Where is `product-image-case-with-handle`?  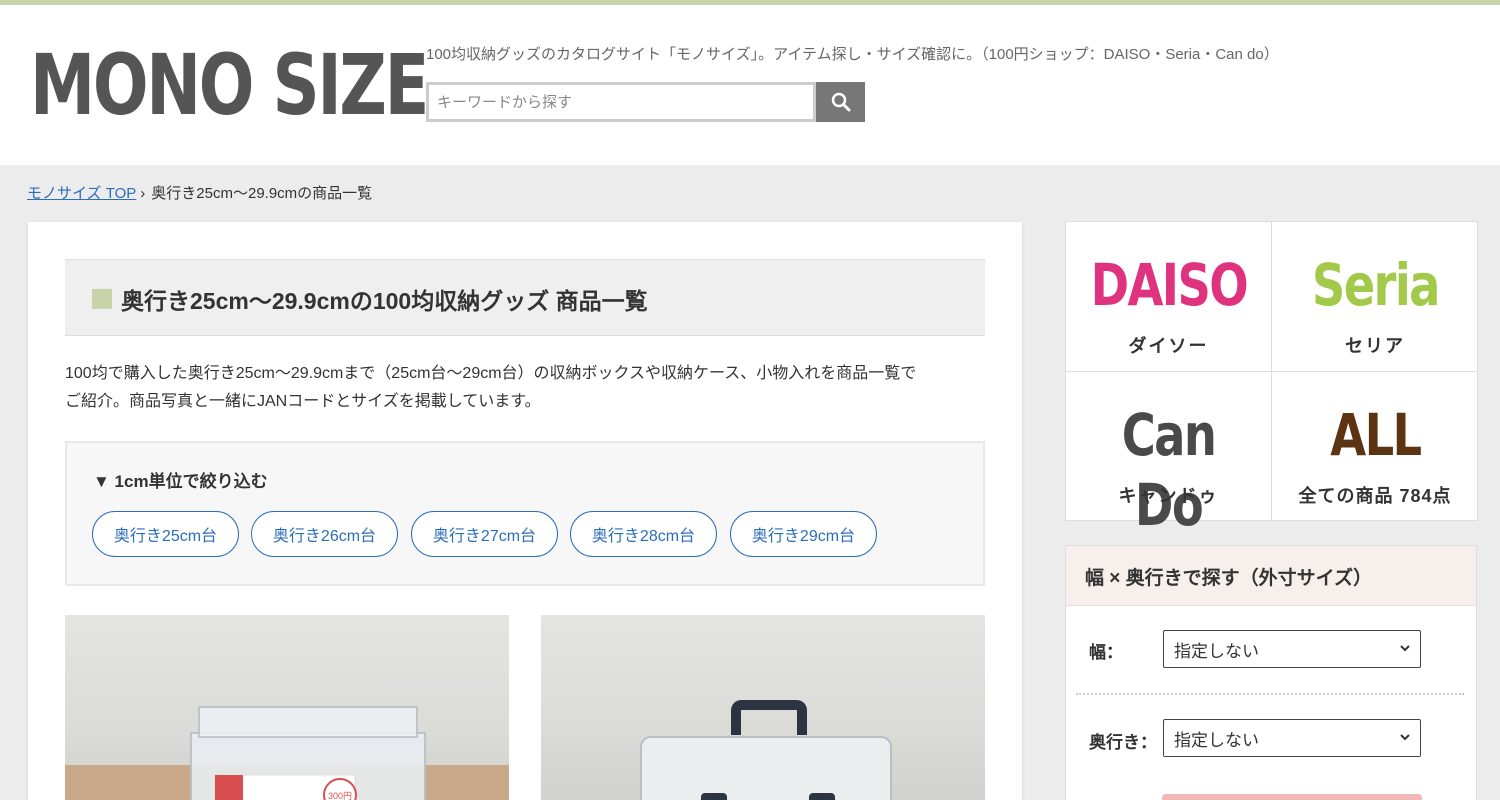
product-image-case-with-handle is located at coordinates (766, 750).